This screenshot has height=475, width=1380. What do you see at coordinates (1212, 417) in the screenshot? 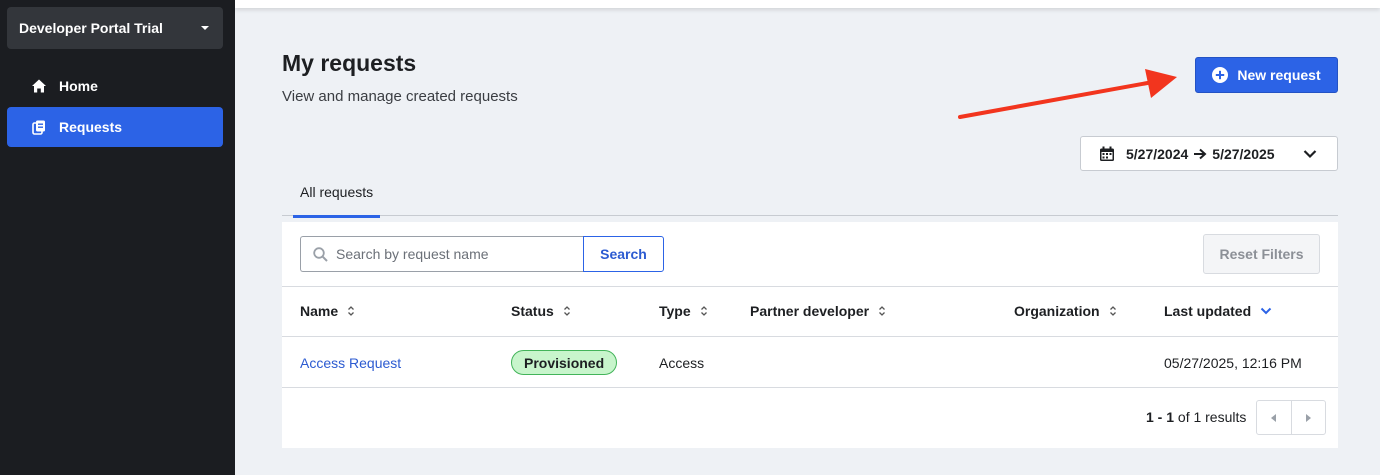
I see `pagination-total: of 1 results` at bounding box center [1212, 417].